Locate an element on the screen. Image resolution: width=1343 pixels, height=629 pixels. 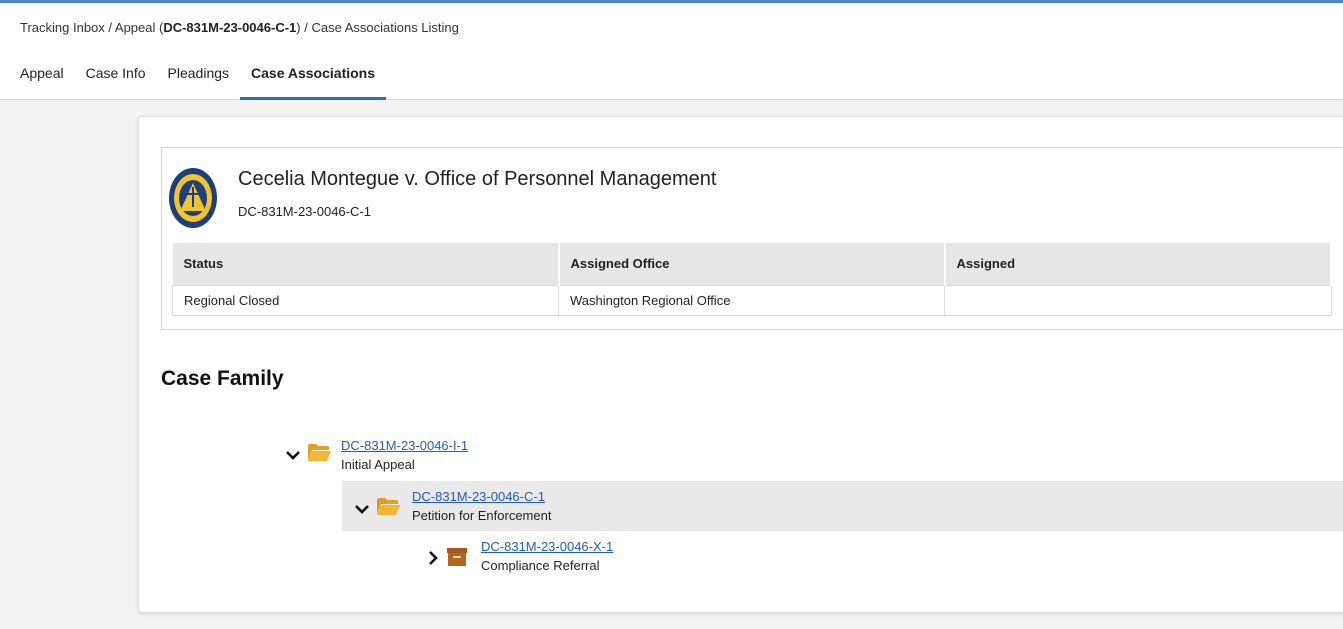
tree-node-initial-appeal: DC-831M-23-0046-I-1 Initial Appeal is located at coordinates (459, 452).